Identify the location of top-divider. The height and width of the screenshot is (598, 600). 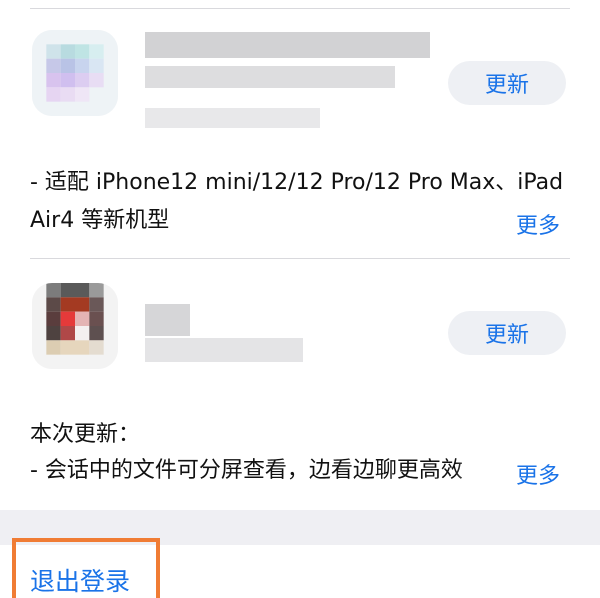
(300, 8).